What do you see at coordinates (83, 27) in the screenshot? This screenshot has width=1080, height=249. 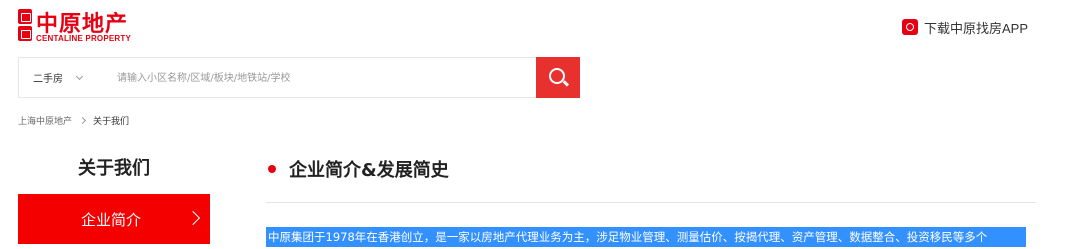 I see `logo: 中原地产 CENTALINE PROPERTY` at bounding box center [83, 27].